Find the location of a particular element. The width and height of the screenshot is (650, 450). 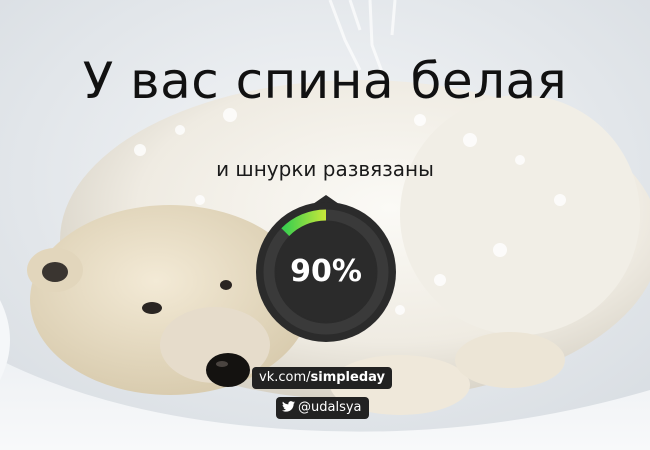

twitter-link-badge: @udalsya is located at coordinates (322, 408).